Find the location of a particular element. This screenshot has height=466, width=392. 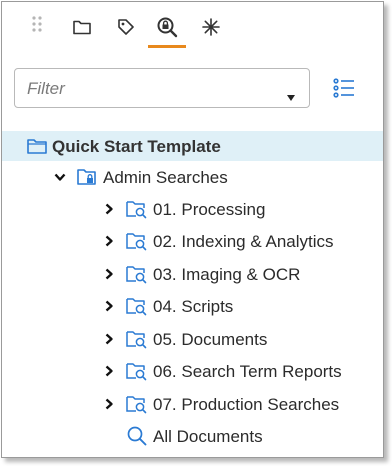

saved-searches-tab is located at coordinates (167, 31).